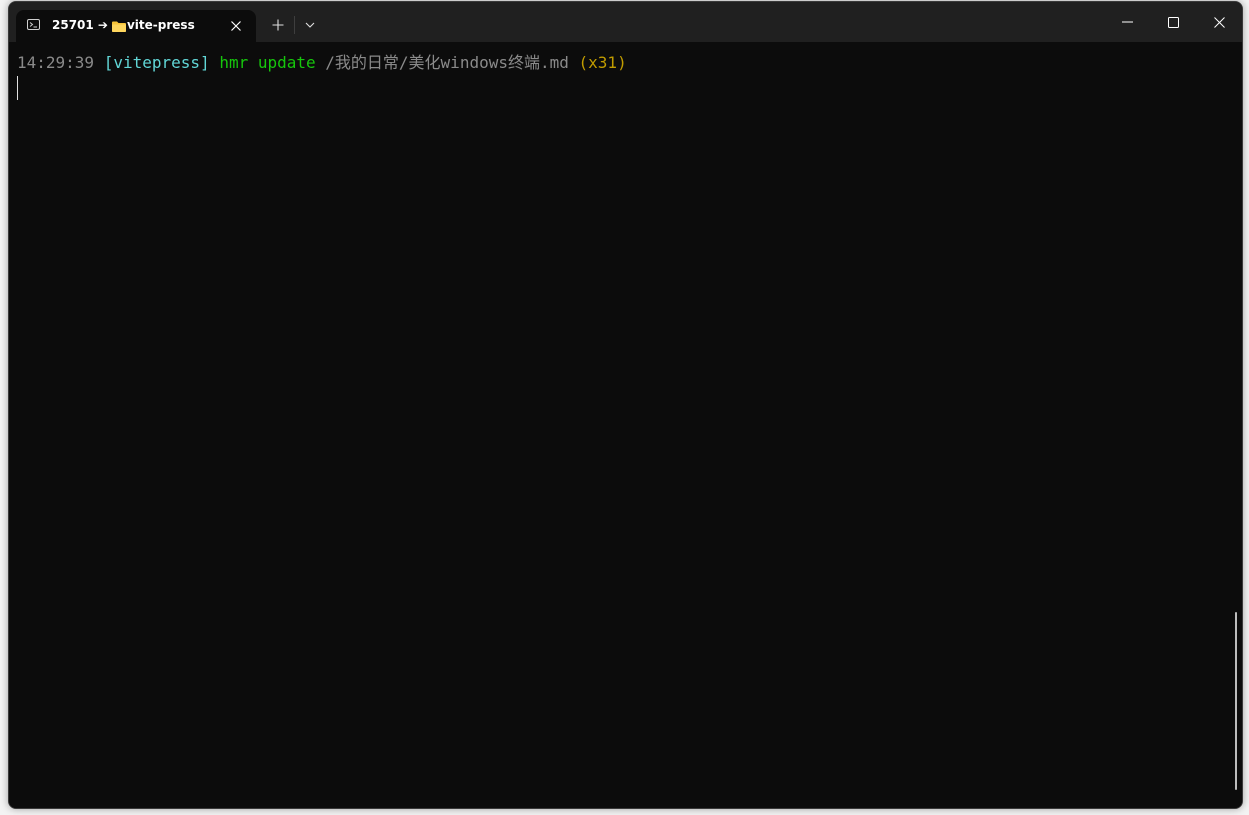 The height and width of the screenshot is (815, 1249). What do you see at coordinates (294, 25) in the screenshot?
I see `tab-divider` at bounding box center [294, 25].